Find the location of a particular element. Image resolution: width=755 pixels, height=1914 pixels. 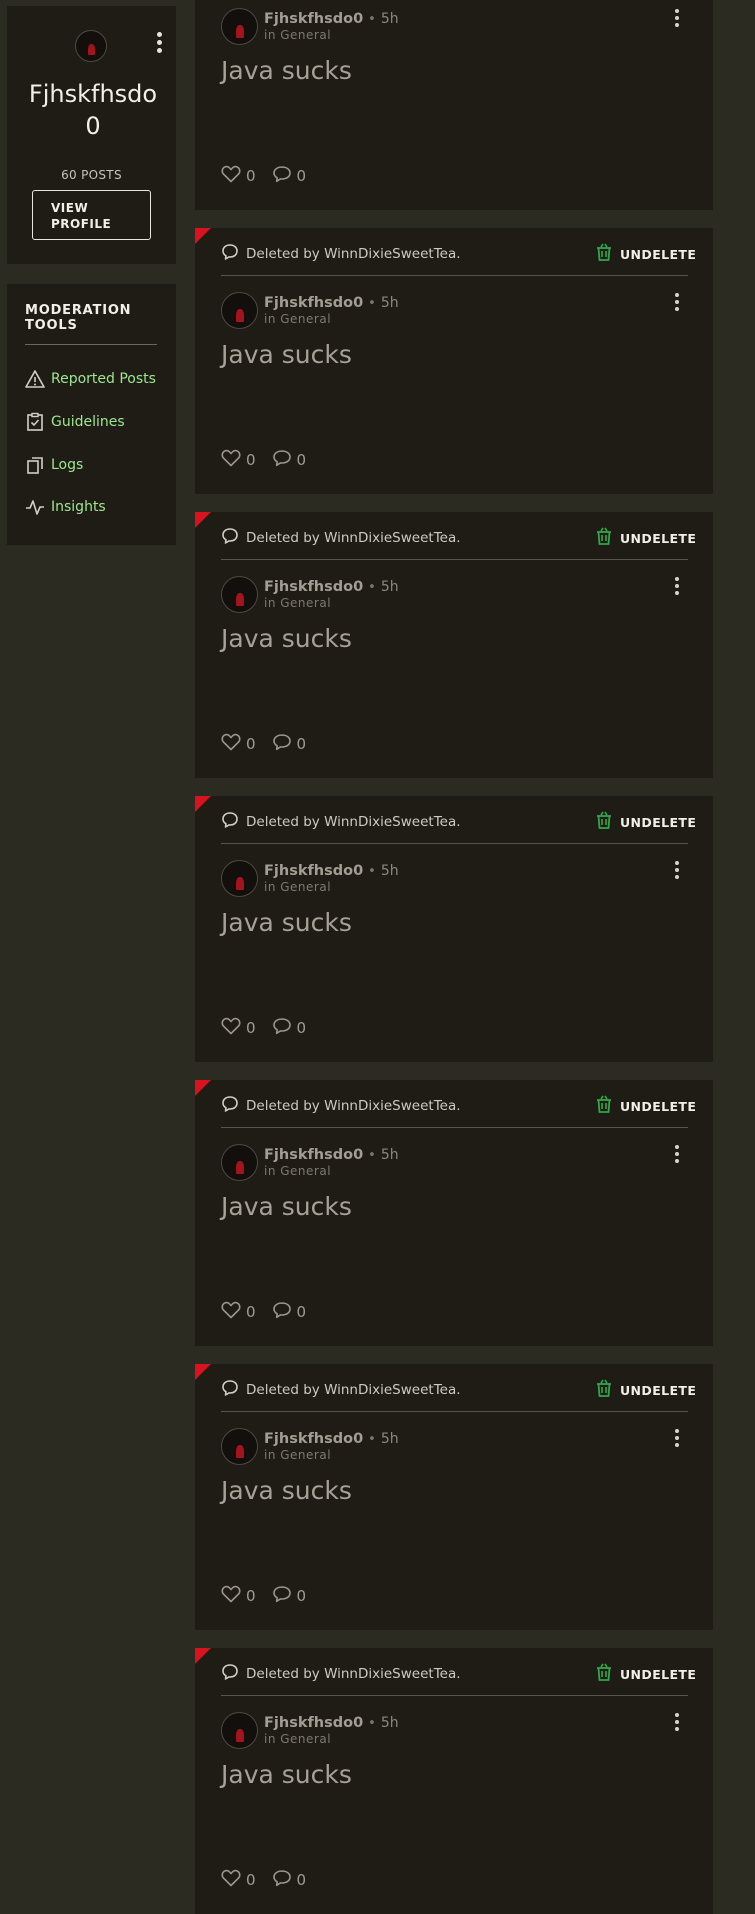

undelete-label: UNDELETE is located at coordinates (658, 254).